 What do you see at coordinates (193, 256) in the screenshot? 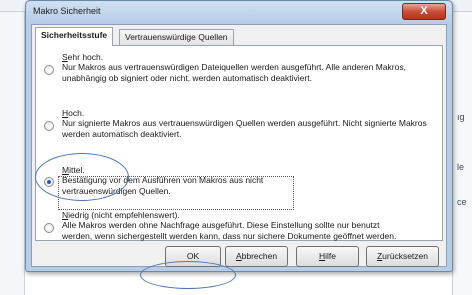
I see `button-label: OK` at bounding box center [193, 256].